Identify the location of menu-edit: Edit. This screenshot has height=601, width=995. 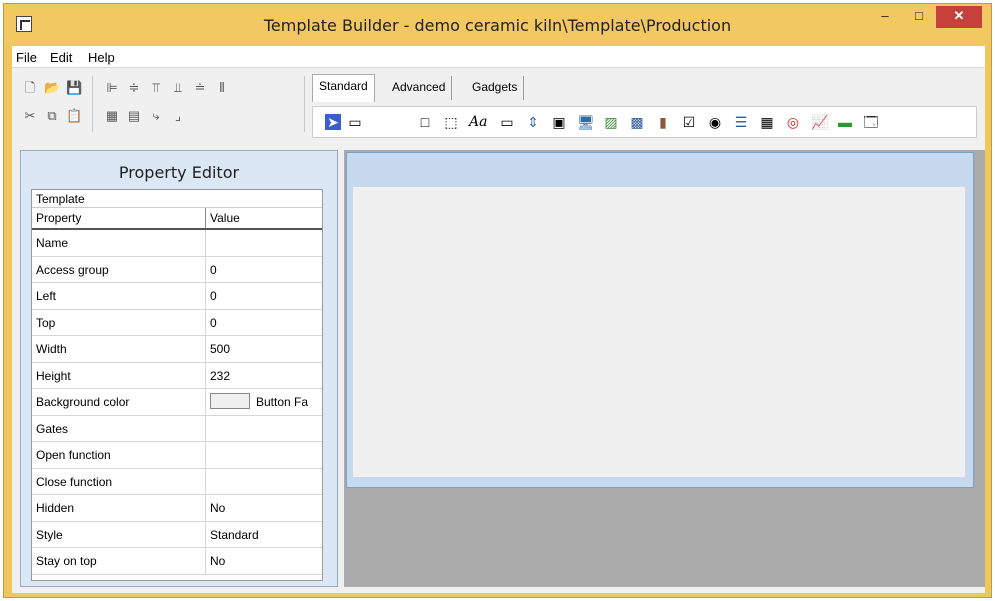
(61, 57).